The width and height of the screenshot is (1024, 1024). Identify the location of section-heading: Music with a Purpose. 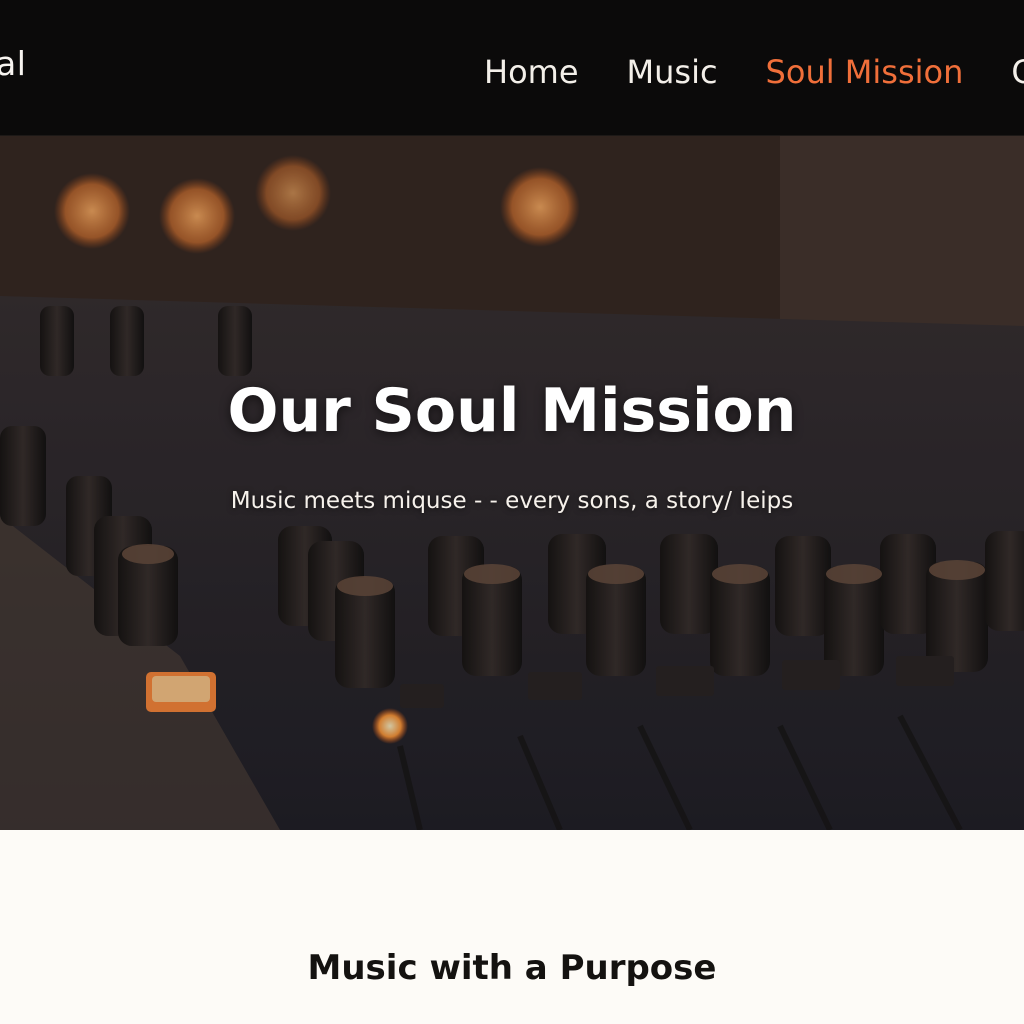
(512, 968).